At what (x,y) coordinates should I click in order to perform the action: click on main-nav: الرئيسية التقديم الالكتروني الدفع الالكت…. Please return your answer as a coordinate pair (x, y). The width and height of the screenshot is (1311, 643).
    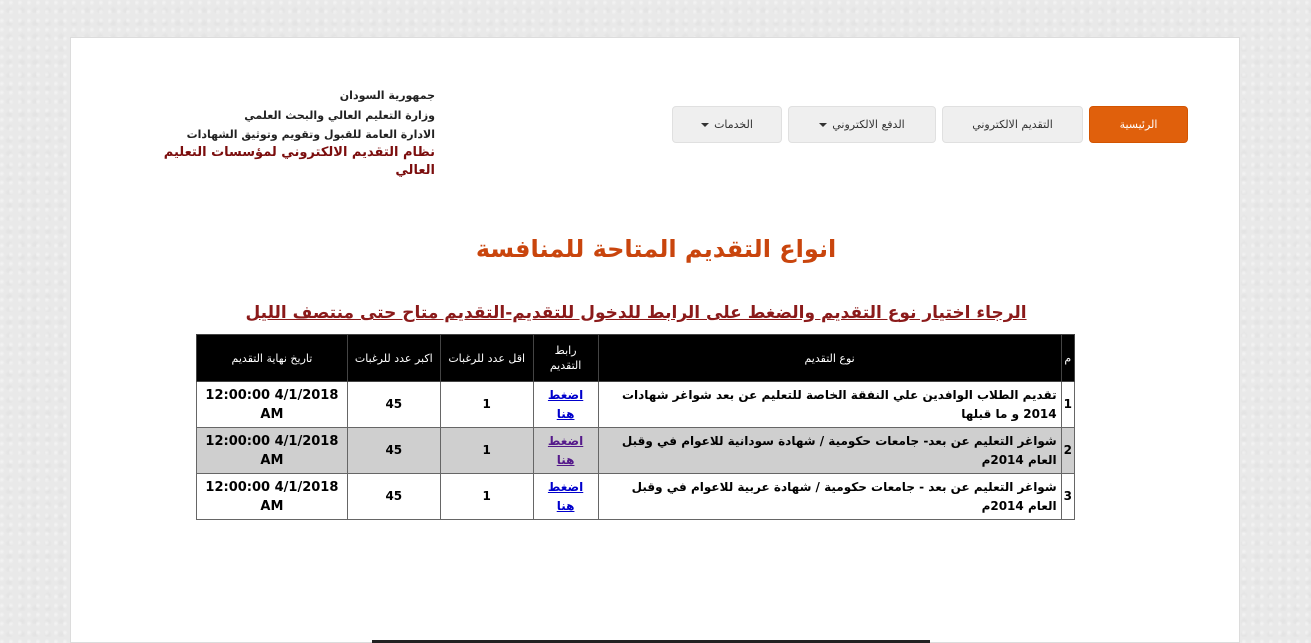
    Looking at the image, I should click on (930, 124).